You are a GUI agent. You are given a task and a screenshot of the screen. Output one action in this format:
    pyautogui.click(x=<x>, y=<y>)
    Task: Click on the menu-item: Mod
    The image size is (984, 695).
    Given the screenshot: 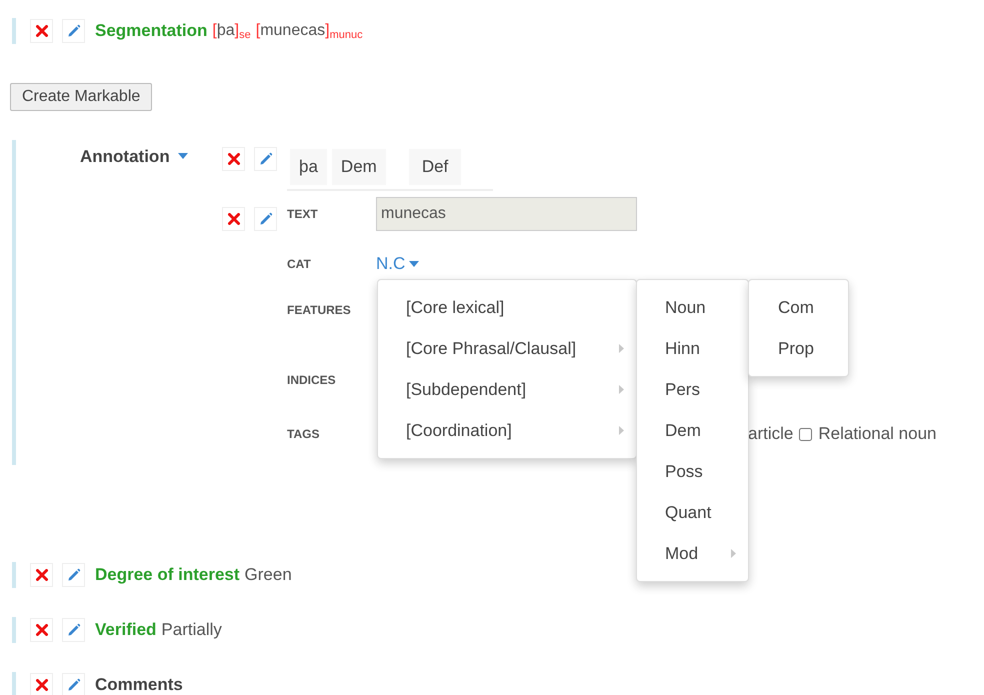 What is the action you would take?
    pyautogui.click(x=692, y=553)
    